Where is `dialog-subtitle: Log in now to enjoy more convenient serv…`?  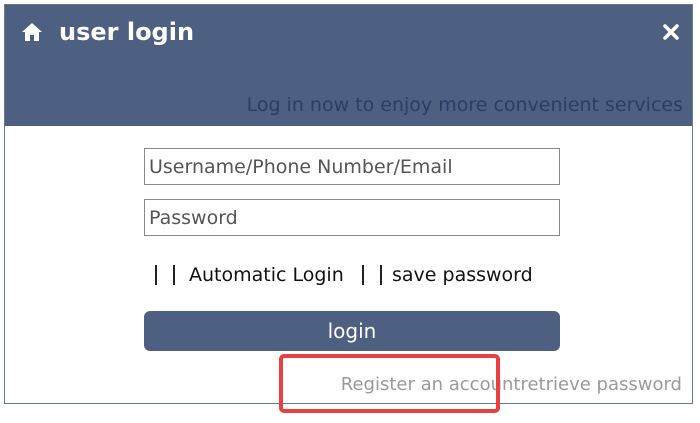
dialog-subtitle: Log in now to enjoy more convenient serv… is located at coordinates (464, 105).